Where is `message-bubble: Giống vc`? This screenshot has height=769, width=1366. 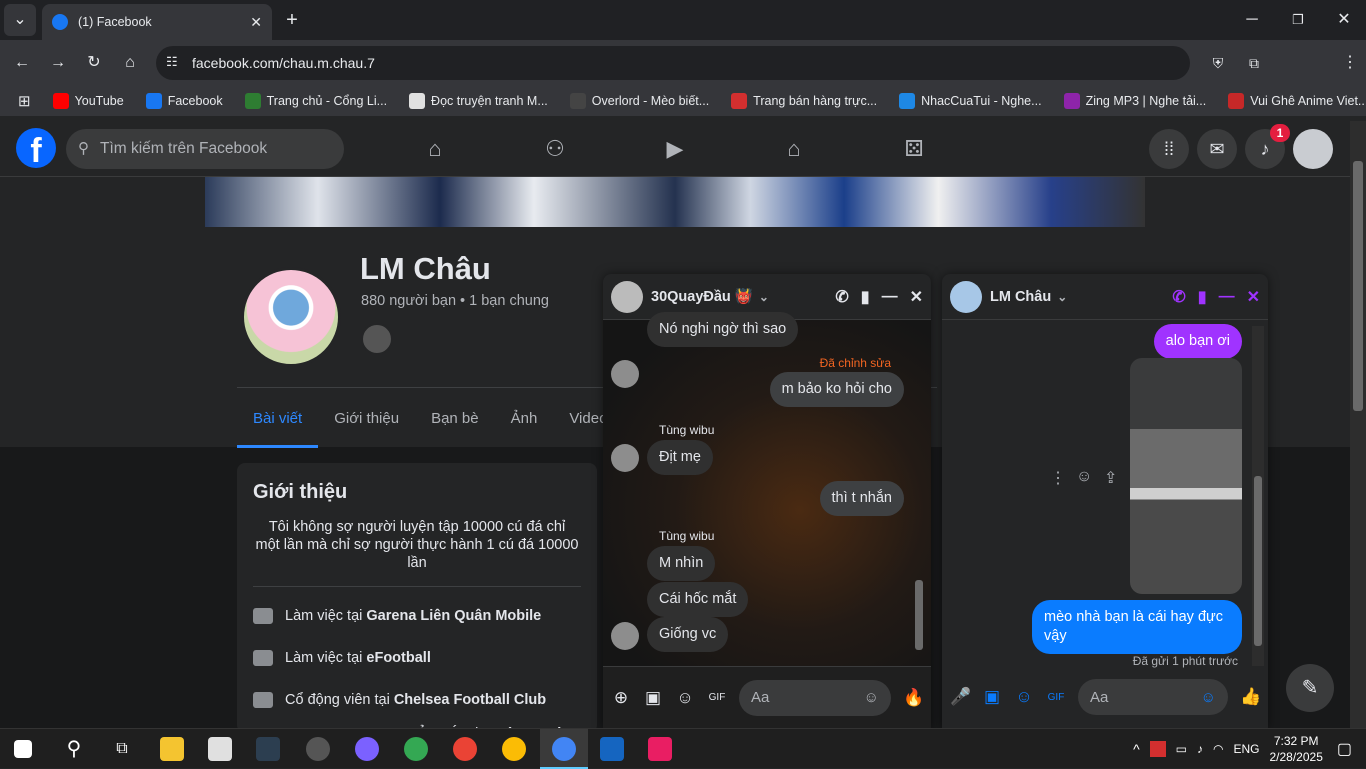
message-bubble: Giống vc is located at coordinates (688, 634).